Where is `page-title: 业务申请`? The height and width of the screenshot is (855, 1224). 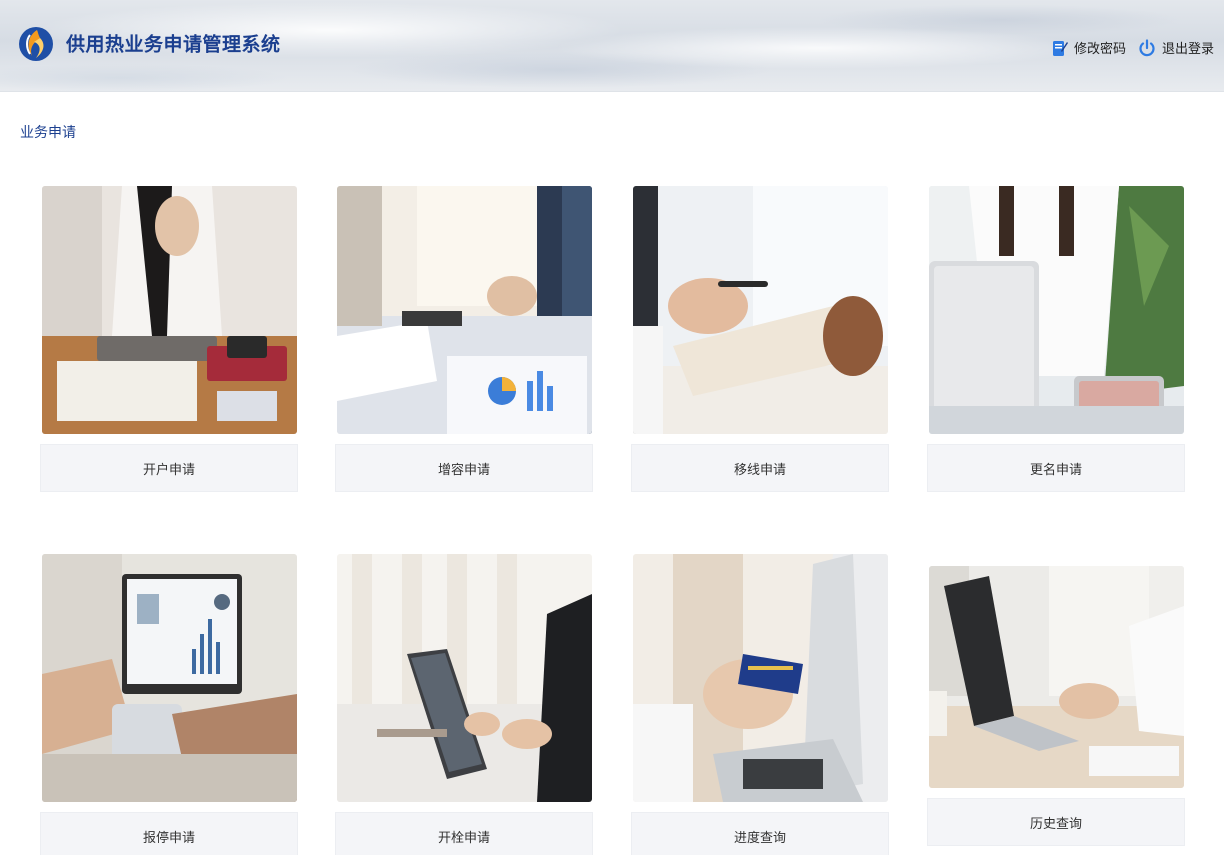 page-title: 业务申请 is located at coordinates (48, 133).